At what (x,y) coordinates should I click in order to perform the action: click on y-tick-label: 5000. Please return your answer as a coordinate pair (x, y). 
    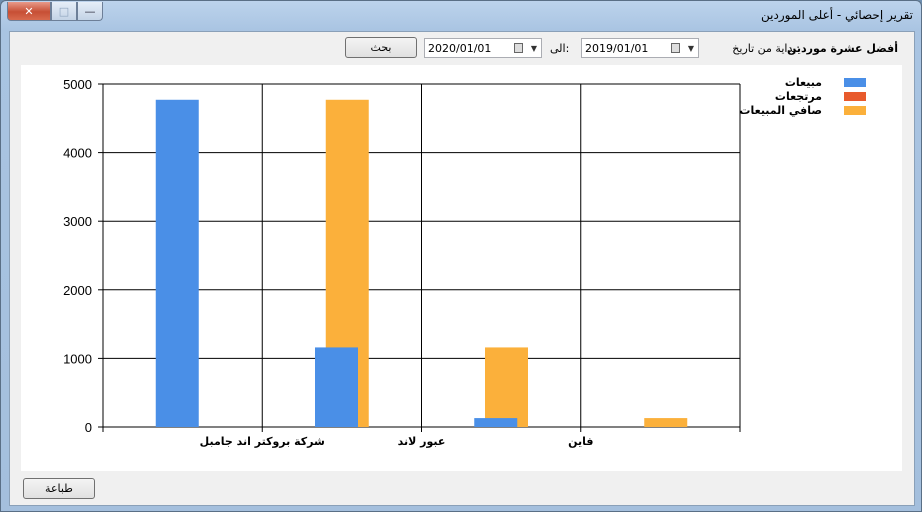
    Looking at the image, I should click on (77, 84).